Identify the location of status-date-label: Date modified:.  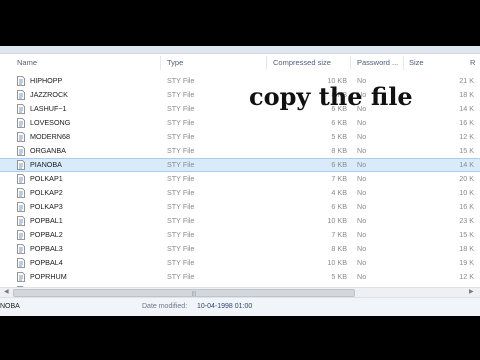
(165, 306).